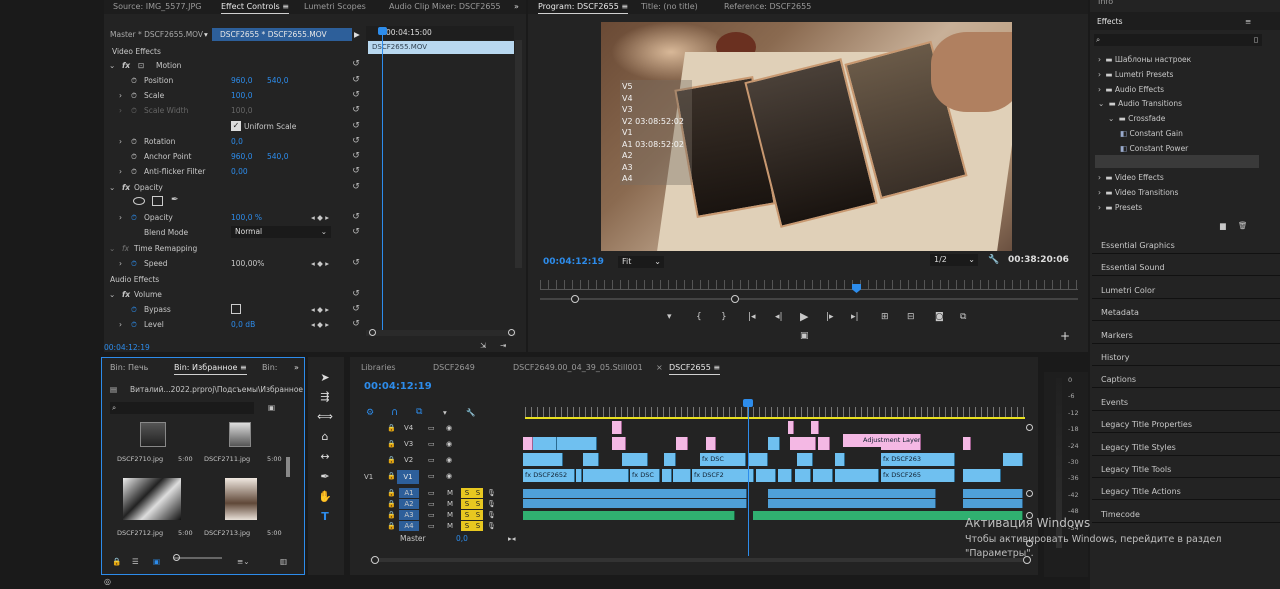  What do you see at coordinates (281, 232) in the screenshot?
I see `blend-mode-select: Normal ⌄` at bounding box center [281, 232].